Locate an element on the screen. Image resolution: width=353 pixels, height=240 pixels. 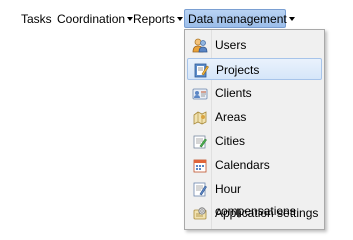
application-settings-icon is located at coordinates (200, 213).